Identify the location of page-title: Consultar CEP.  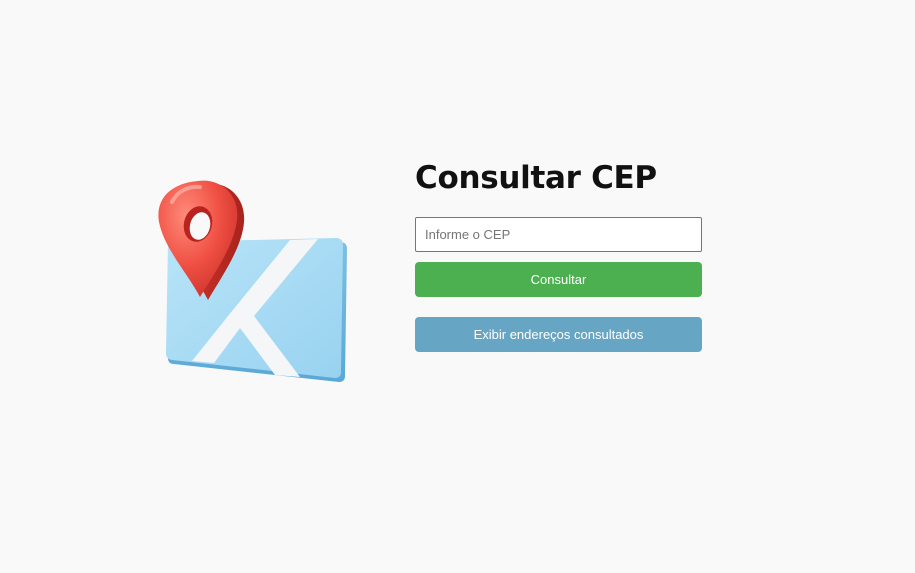
(536, 178).